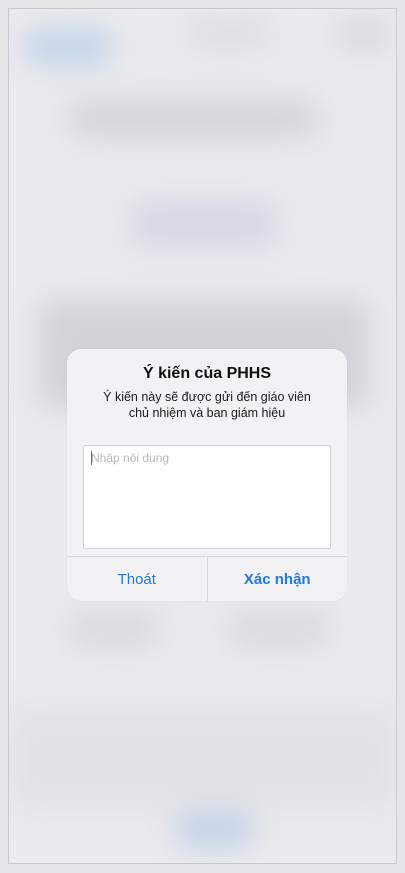 The image size is (405, 873). I want to click on dialog-actions: Thoát Xác nhận, so click(207, 578).